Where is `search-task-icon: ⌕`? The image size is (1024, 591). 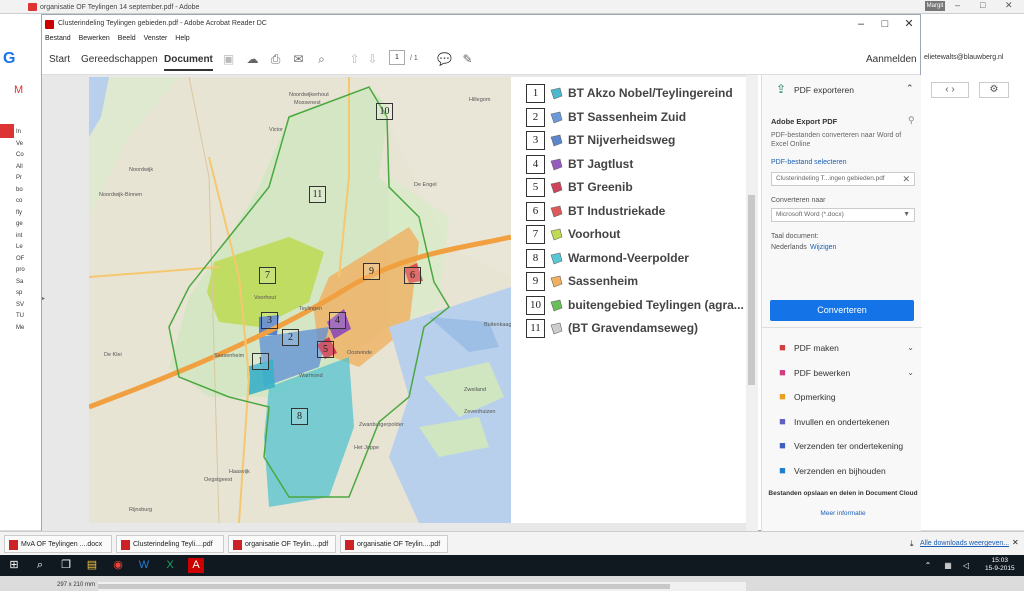 search-task-icon: ⌕ is located at coordinates (40, 565).